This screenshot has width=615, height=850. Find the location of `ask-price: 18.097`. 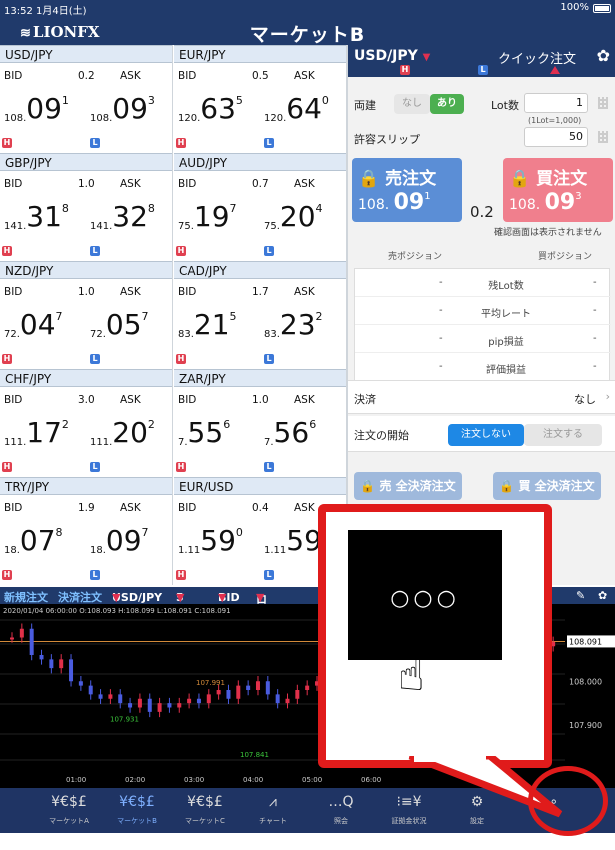

ask-price: 18.097 is located at coordinates (119, 541).